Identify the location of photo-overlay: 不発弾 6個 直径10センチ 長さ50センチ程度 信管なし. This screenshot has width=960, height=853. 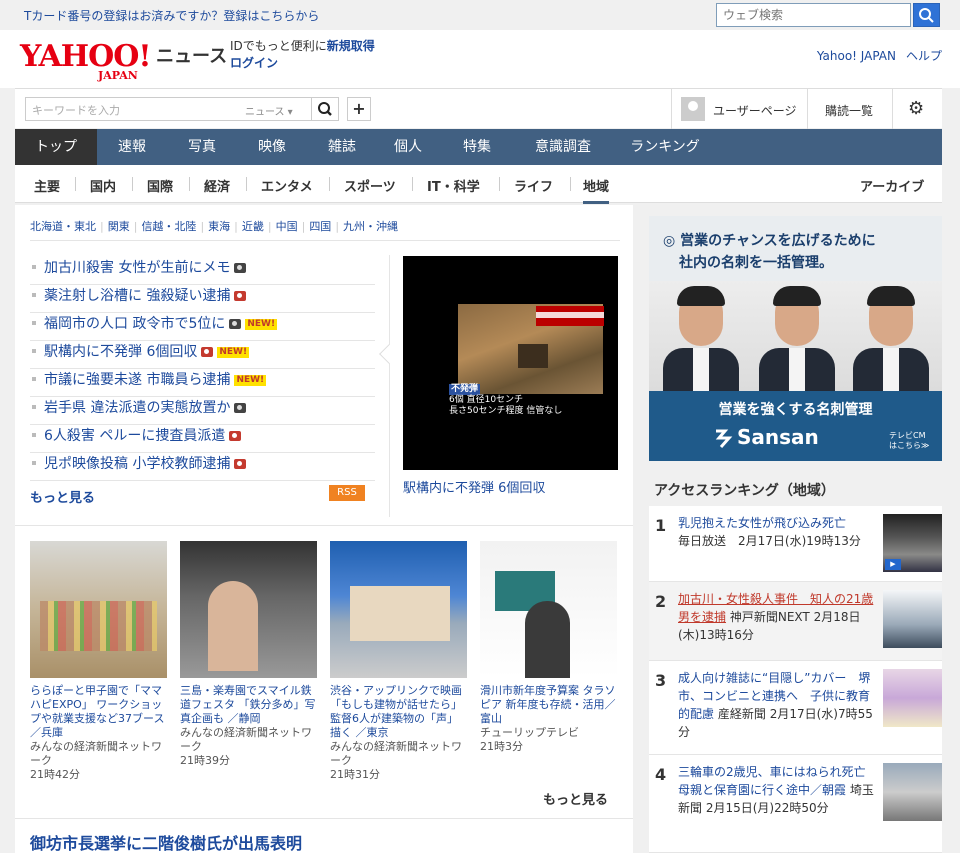
(529, 400).